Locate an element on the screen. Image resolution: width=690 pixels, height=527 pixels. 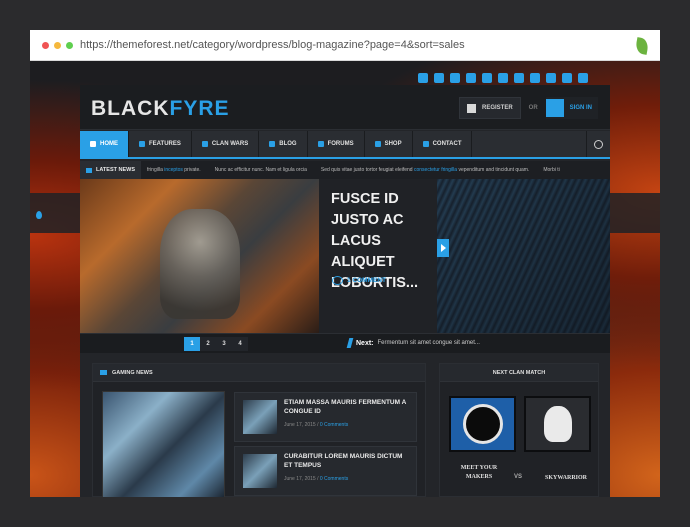
auth-area: REGISTER OR SIGN IN is located at coordinates (528, 108).